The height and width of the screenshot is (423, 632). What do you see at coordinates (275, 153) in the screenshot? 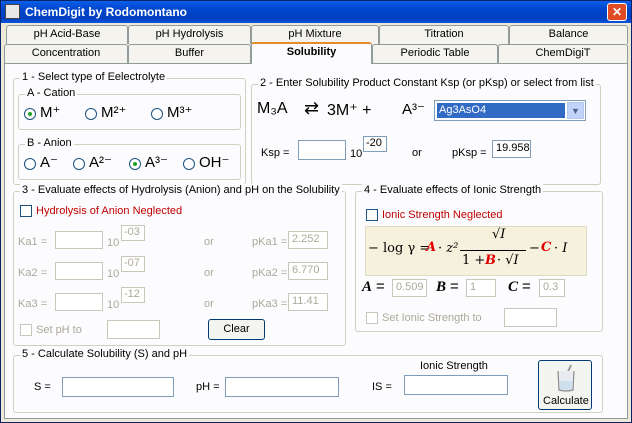
I see `ksp-label: Ksp =` at bounding box center [275, 153].